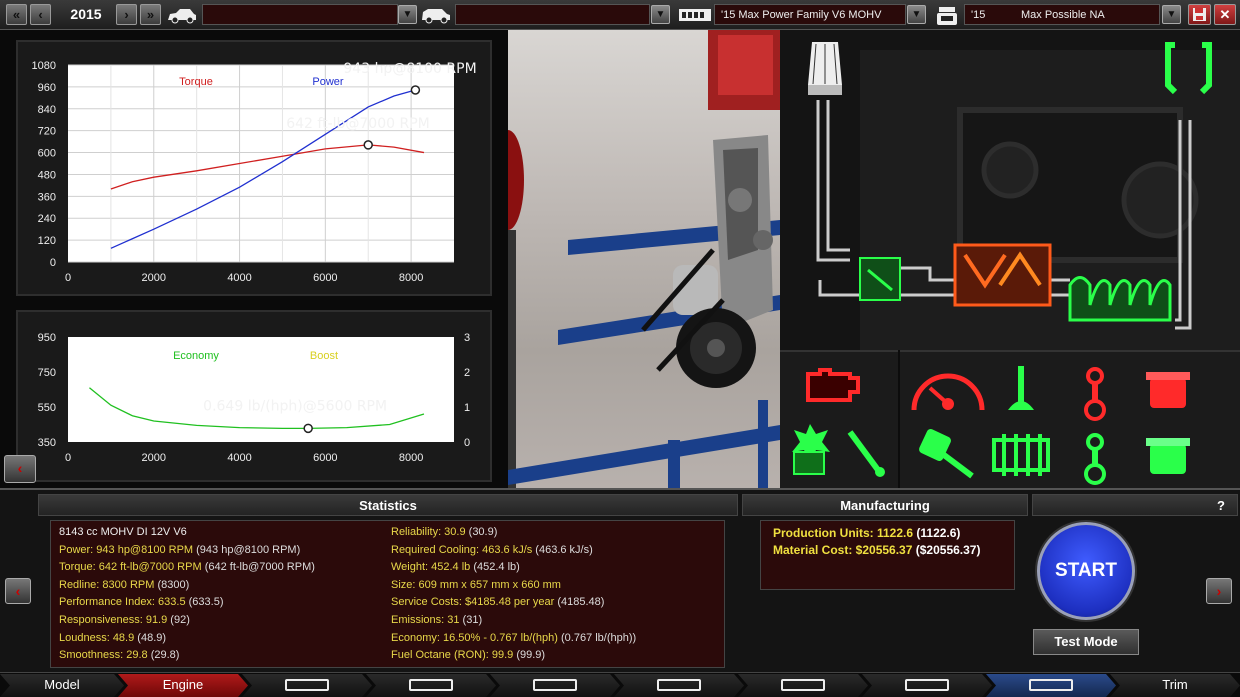 This screenshot has width=1240, height=697. I want to click on valvetrain-icon, so click(555, 685).